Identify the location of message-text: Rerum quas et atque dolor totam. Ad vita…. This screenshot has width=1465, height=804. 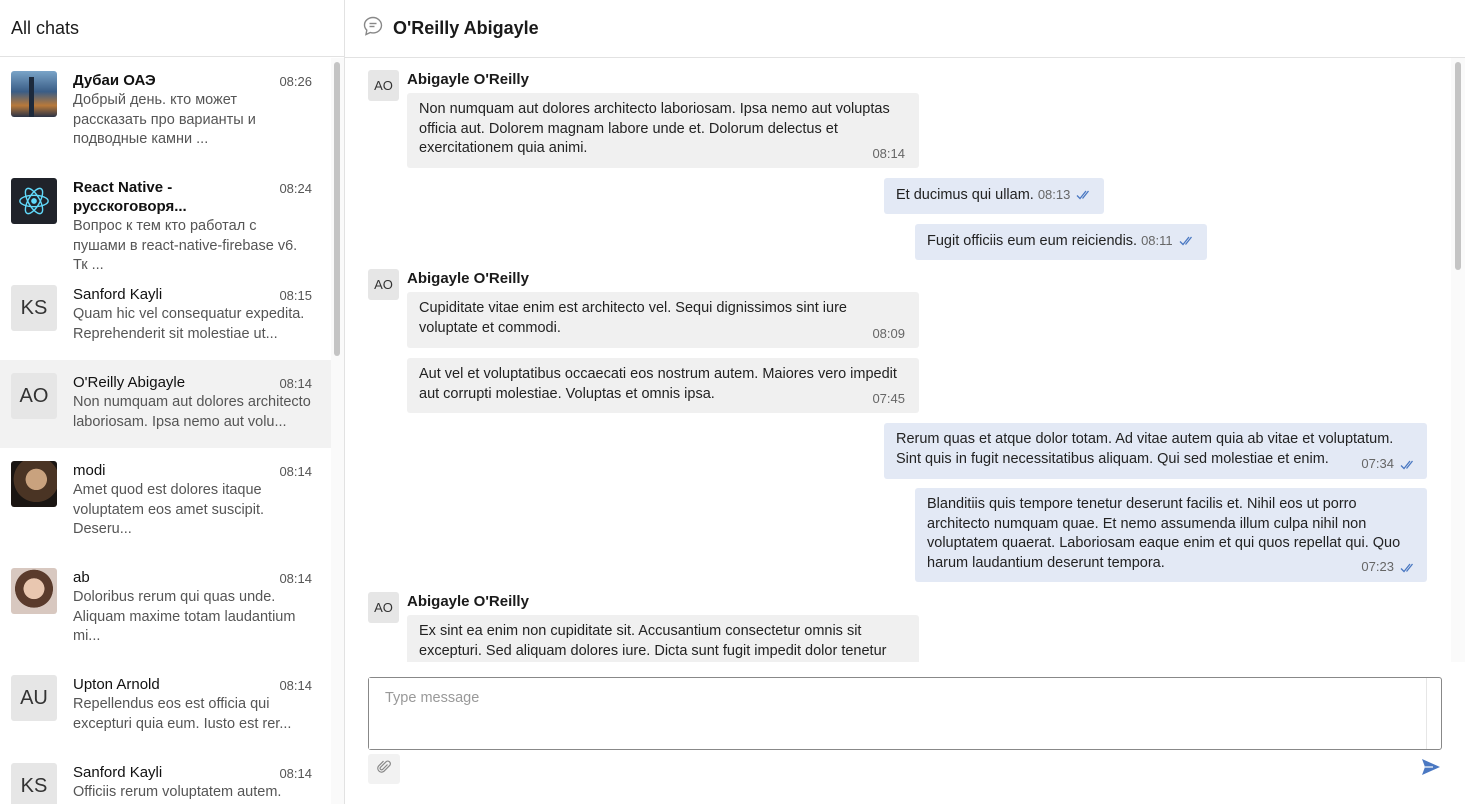
(1145, 449).